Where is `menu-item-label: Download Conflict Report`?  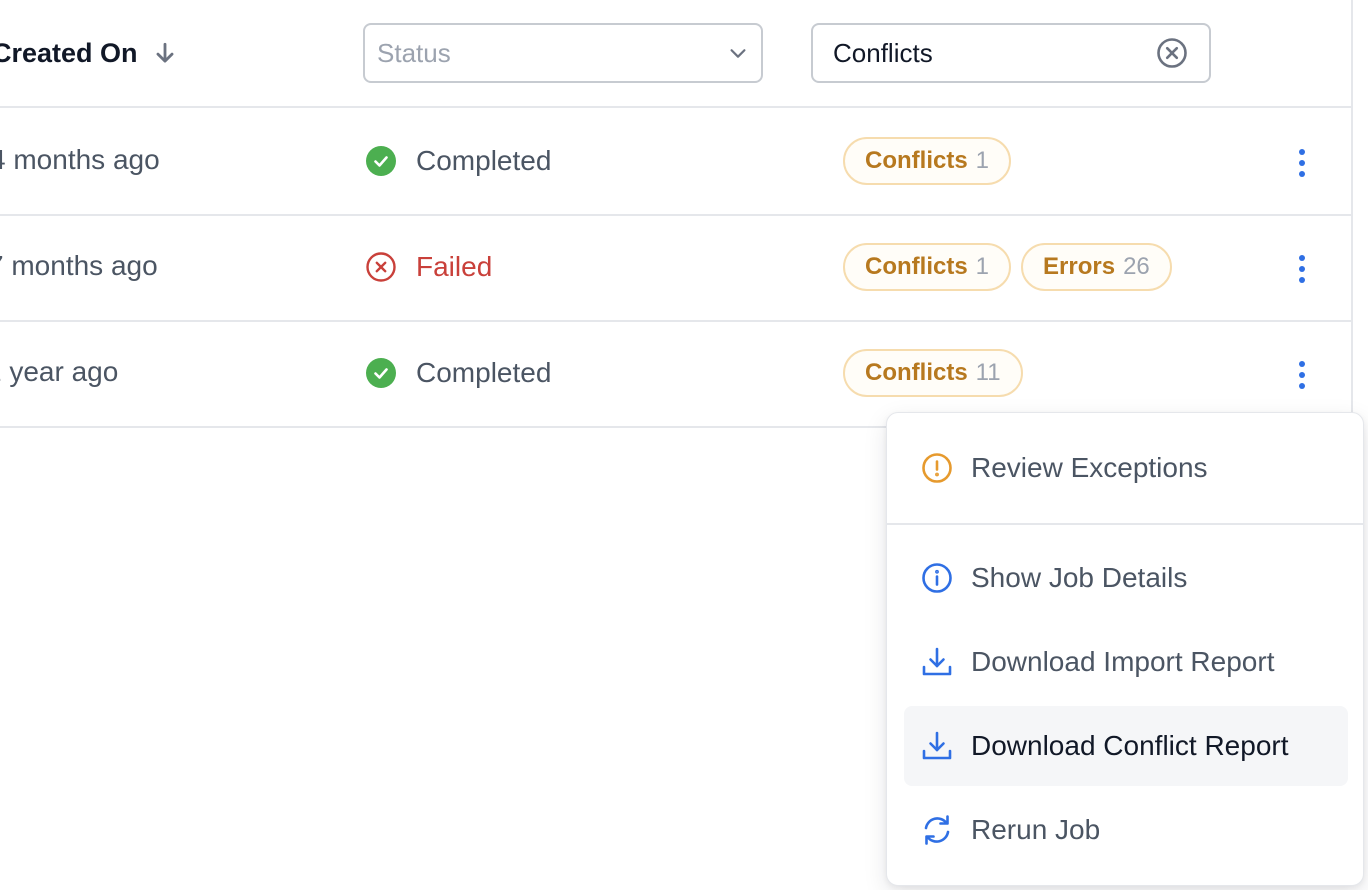
menu-item-label: Download Conflict Report is located at coordinates (1130, 745).